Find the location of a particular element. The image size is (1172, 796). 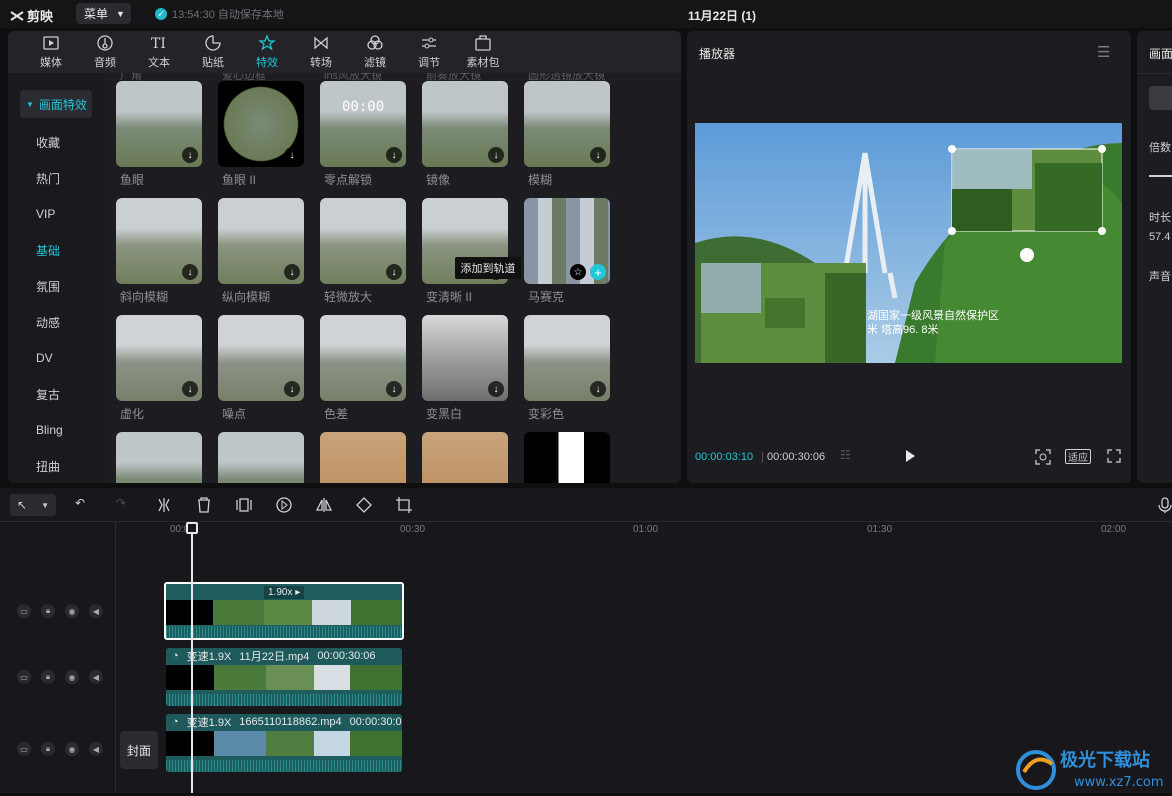

playhead-handle is located at coordinates (192, 528).